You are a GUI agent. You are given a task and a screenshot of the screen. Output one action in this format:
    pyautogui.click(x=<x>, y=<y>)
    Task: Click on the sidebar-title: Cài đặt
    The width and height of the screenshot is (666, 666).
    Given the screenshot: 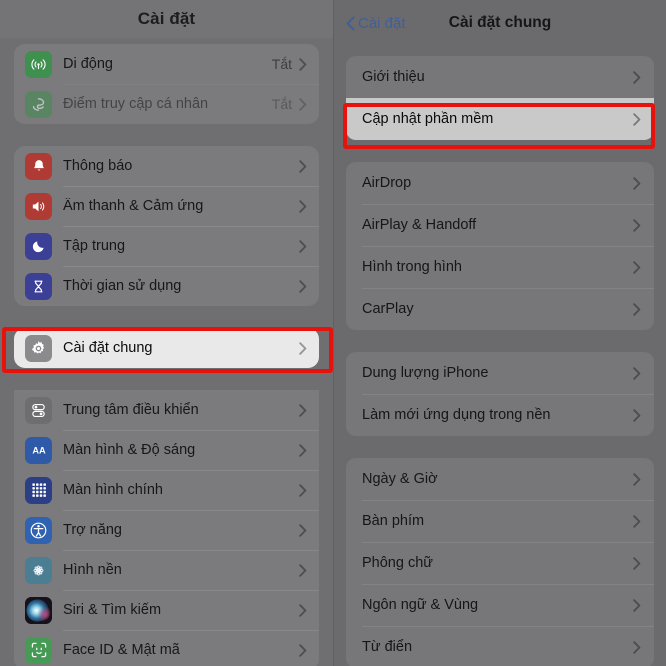 What is the action you would take?
    pyautogui.click(x=166, y=18)
    